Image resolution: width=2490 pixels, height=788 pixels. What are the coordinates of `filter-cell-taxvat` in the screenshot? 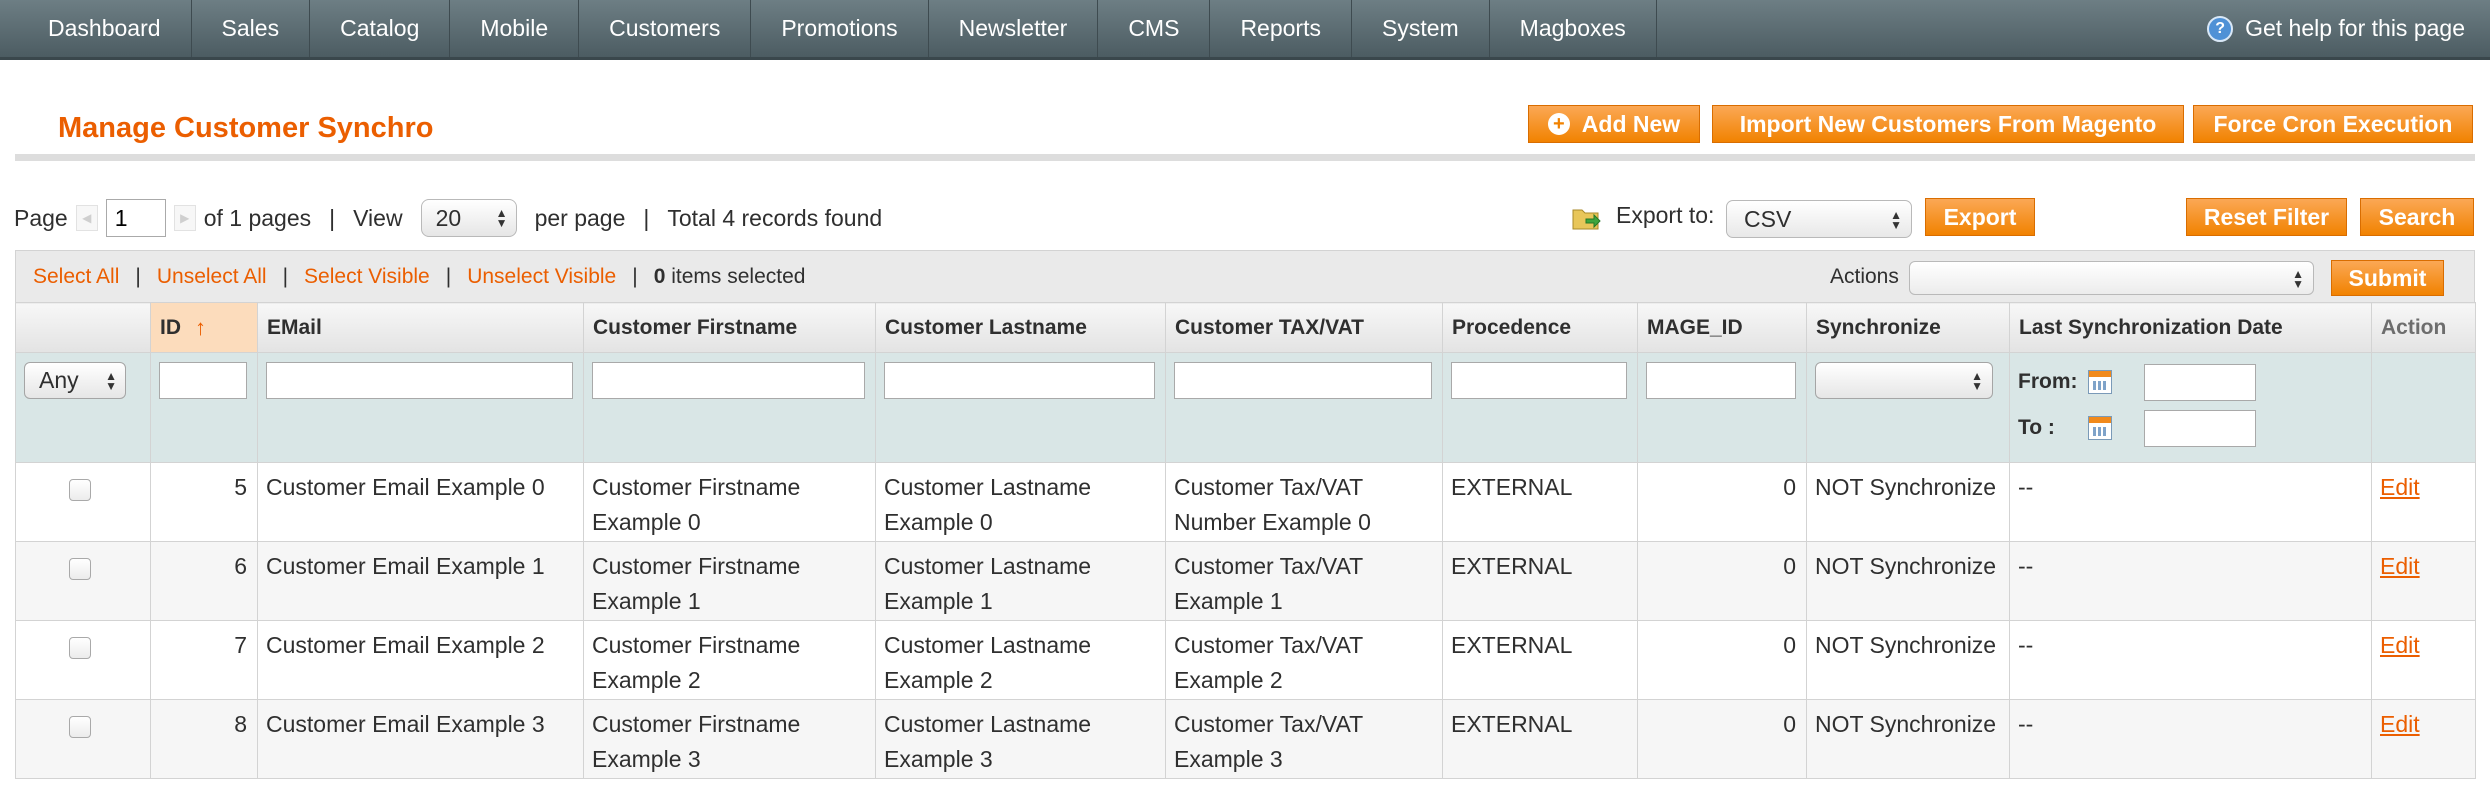 It's located at (1304, 407).